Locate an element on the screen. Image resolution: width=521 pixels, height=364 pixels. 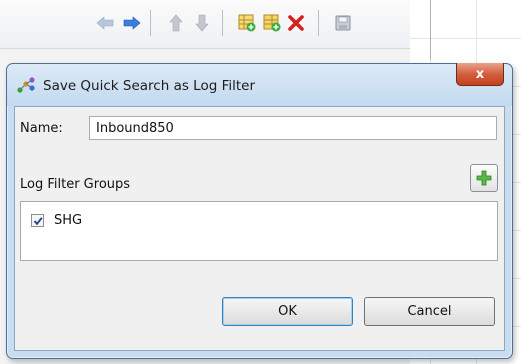
plus-icon is located at coordinates (484, 178).